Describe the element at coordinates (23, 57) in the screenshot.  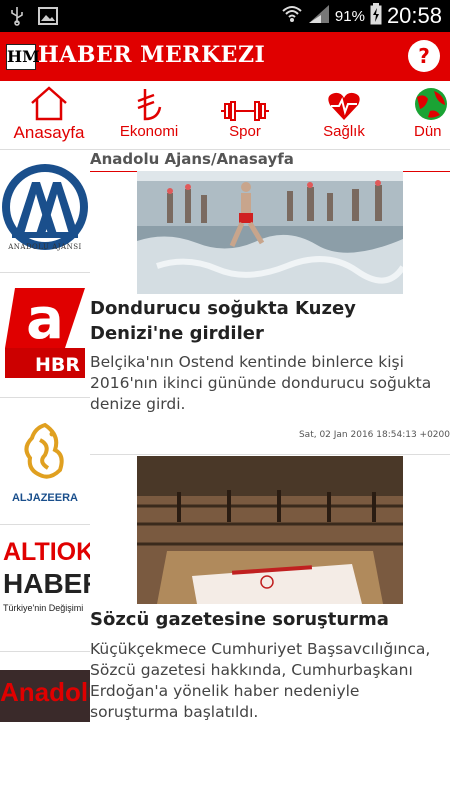
I see `app-logo: HM` at that location.